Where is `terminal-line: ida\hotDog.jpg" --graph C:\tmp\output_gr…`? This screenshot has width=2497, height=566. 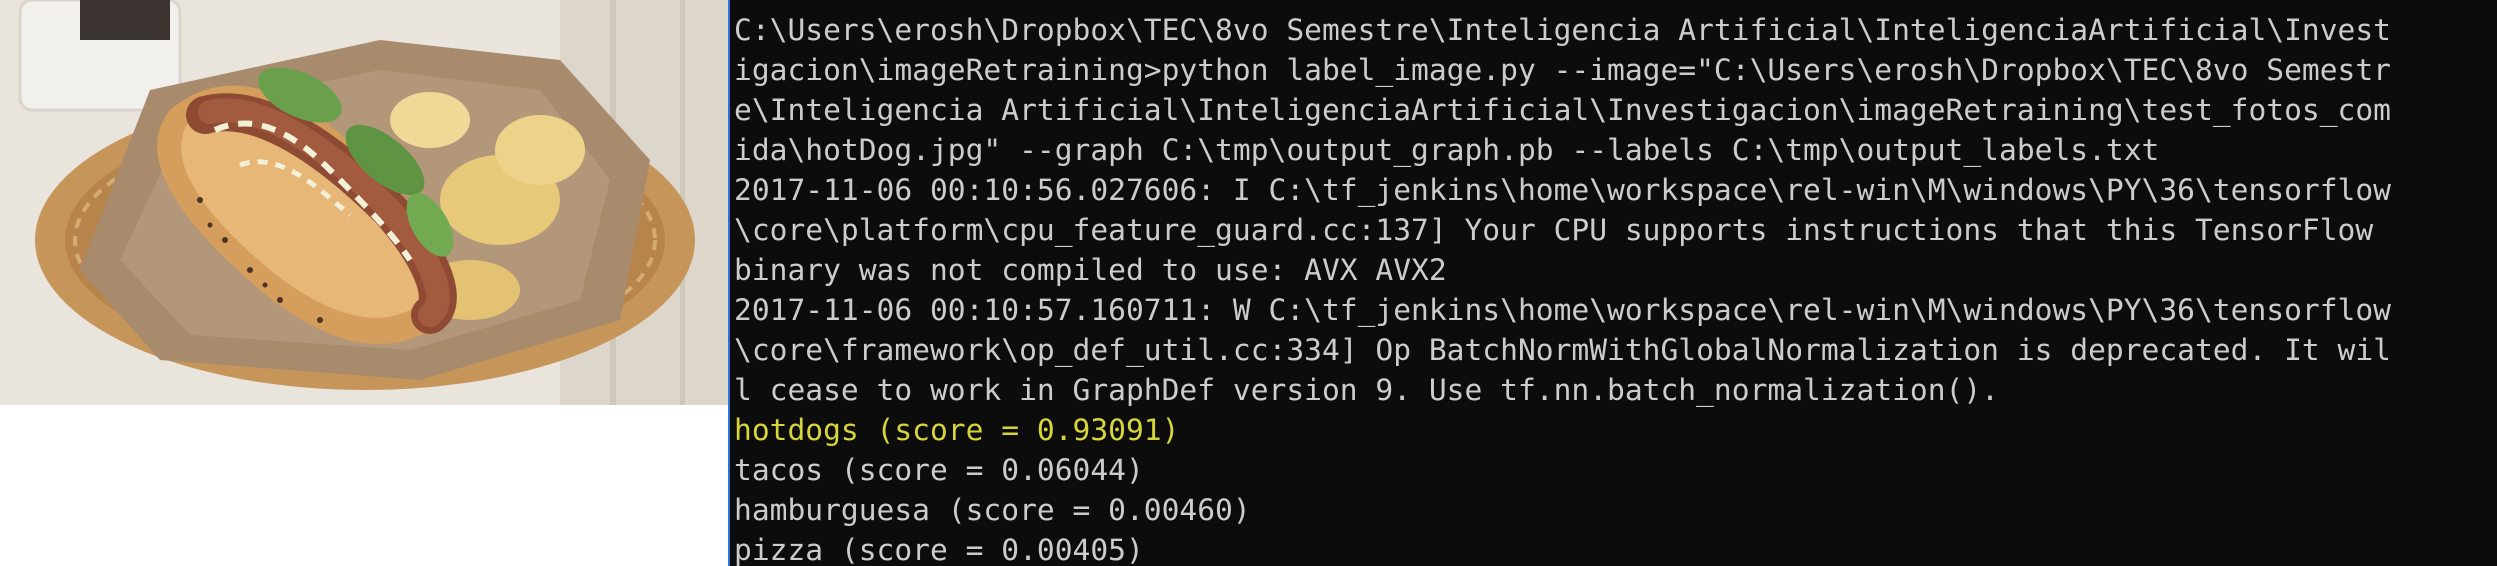 terminal-line: ida\hotDog.jpg" --graph C:\tmp\output_gr… is located at coordinates (1447, 150).